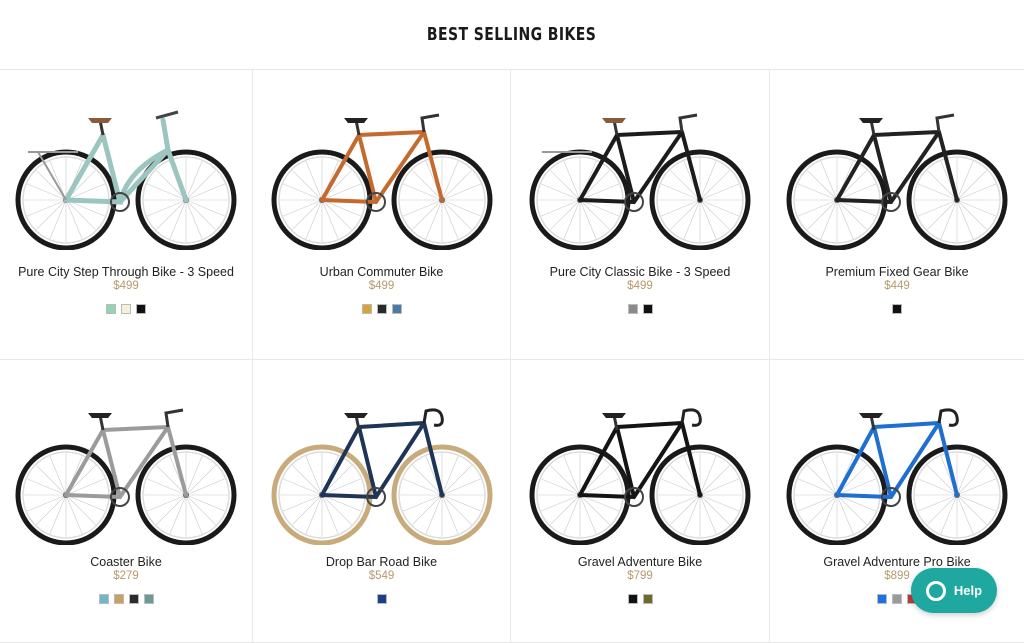 This screenshot has height=643, width=1024. Describe the element at coordinates (126, 562) in the screenshot. I see `product-name: Coaster Bike` at that location.